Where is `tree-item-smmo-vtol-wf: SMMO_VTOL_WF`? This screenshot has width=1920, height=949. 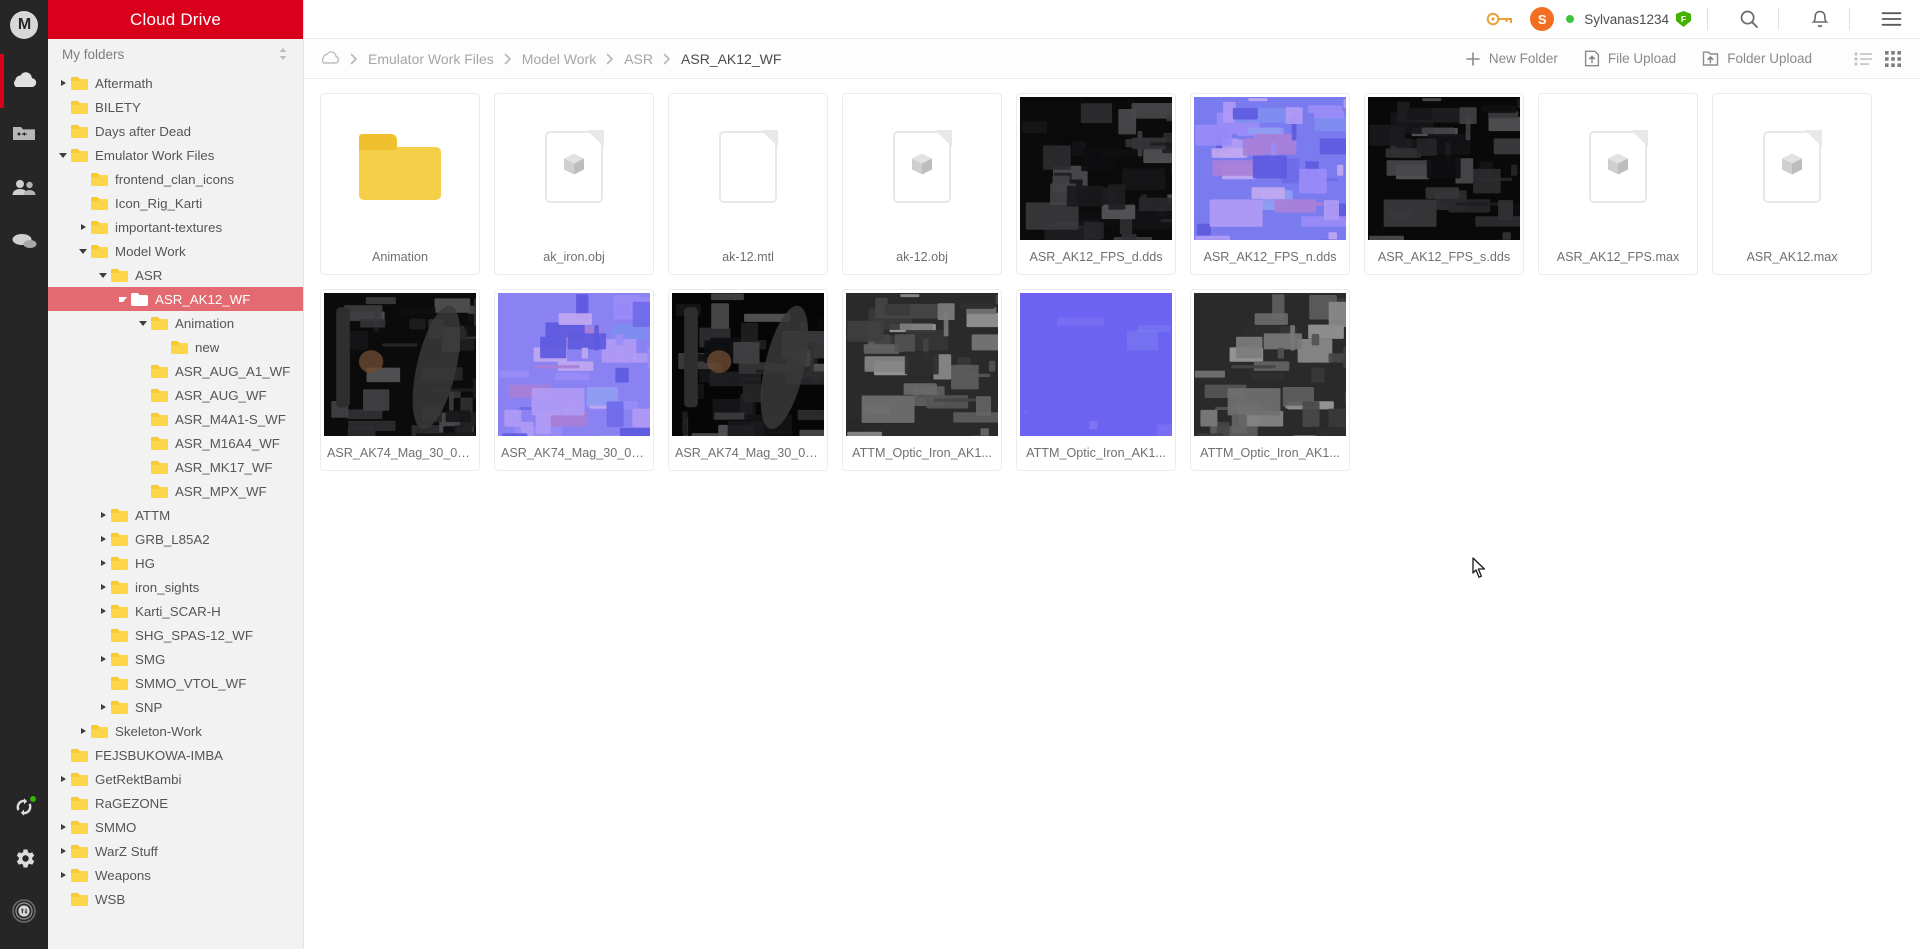
tree-item-smmo-vtol-wf: SMMO_VTOL_WF is located at coordinates (175, 683).